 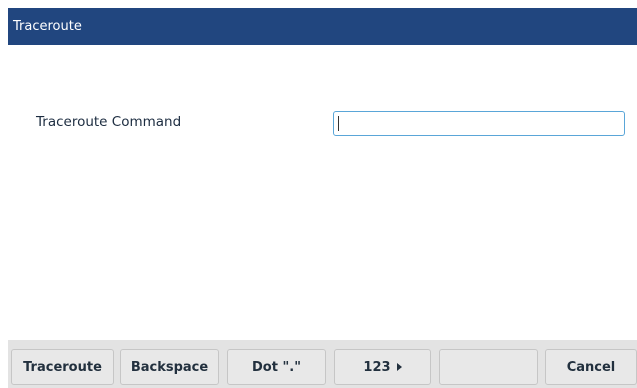 What do you see at coordinates (338, 123) in the screenshot?
I see `text-cursor` at bounding box center [338, 123].